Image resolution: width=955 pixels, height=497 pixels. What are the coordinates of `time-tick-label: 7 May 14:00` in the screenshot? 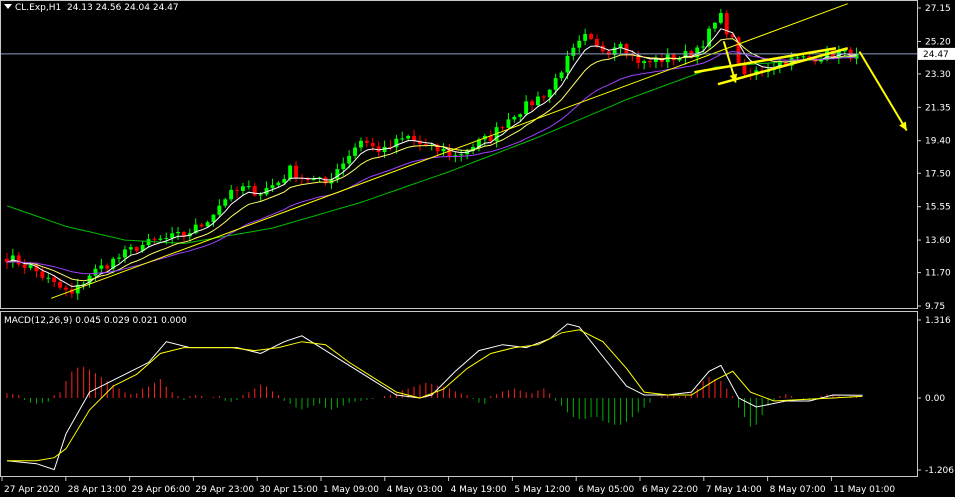 It's located at (734, 490).